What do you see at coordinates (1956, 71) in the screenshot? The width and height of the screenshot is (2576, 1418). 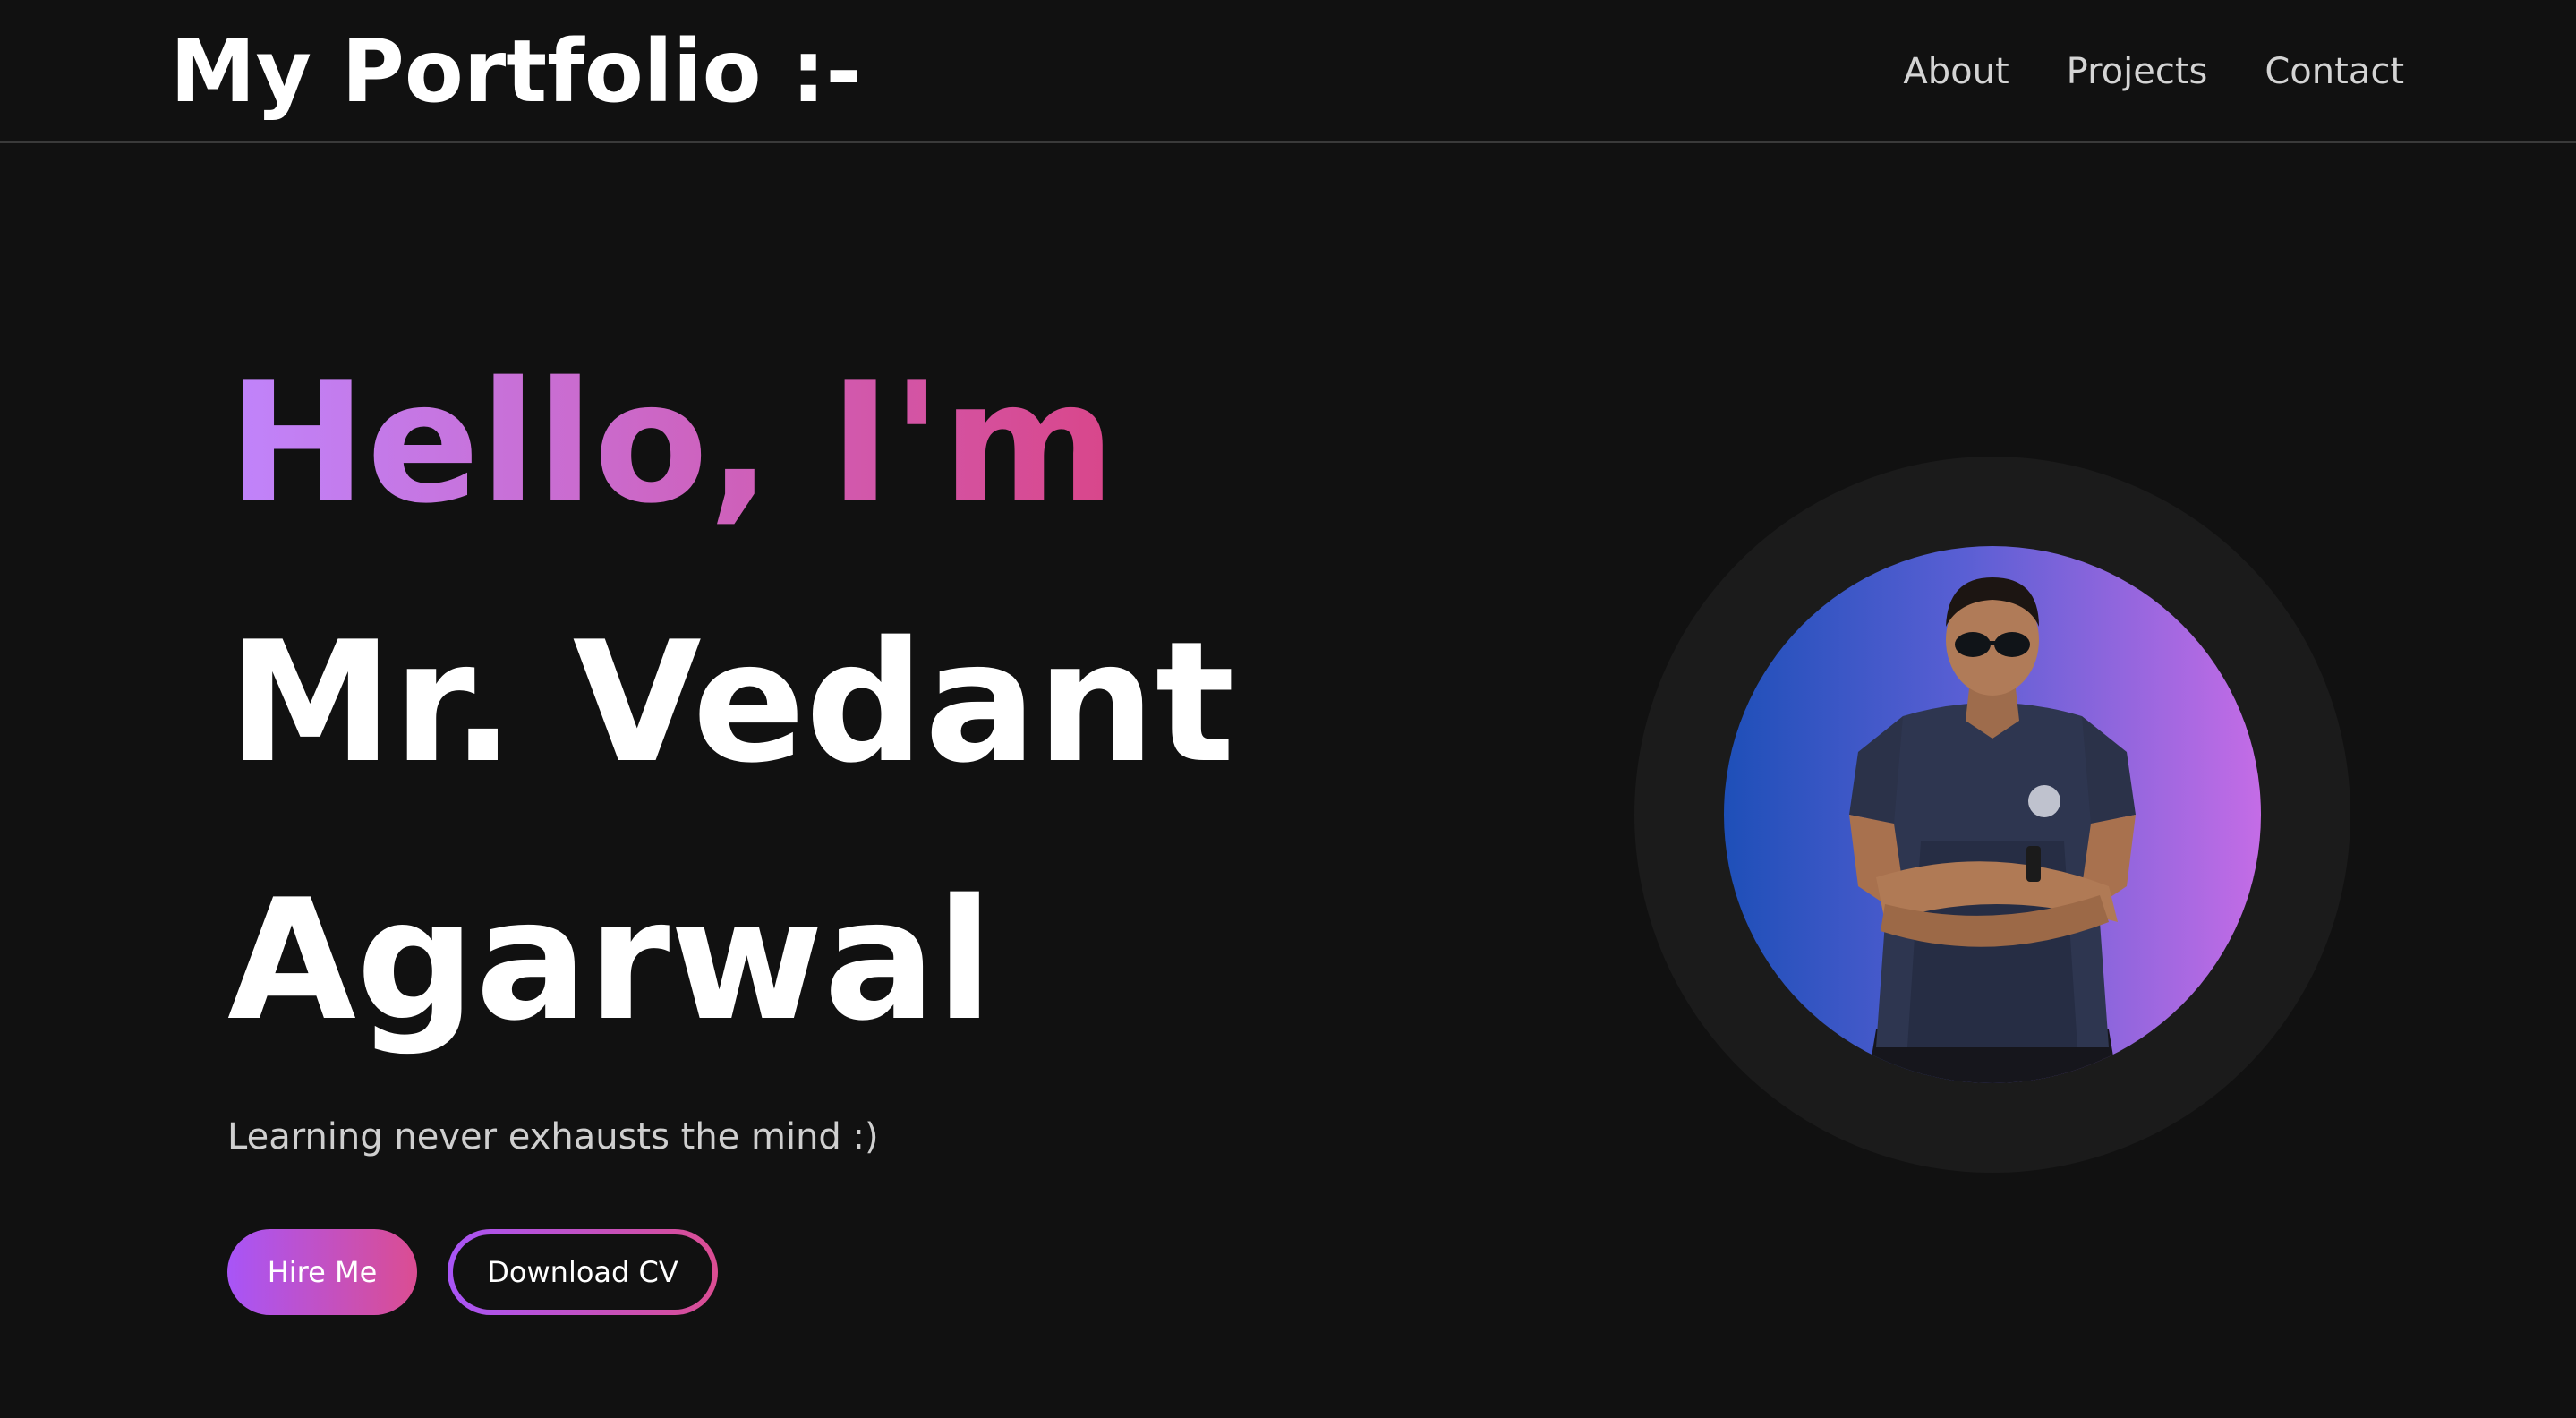 I see `nav-link-about: About` at bounding box center [1956, 71].